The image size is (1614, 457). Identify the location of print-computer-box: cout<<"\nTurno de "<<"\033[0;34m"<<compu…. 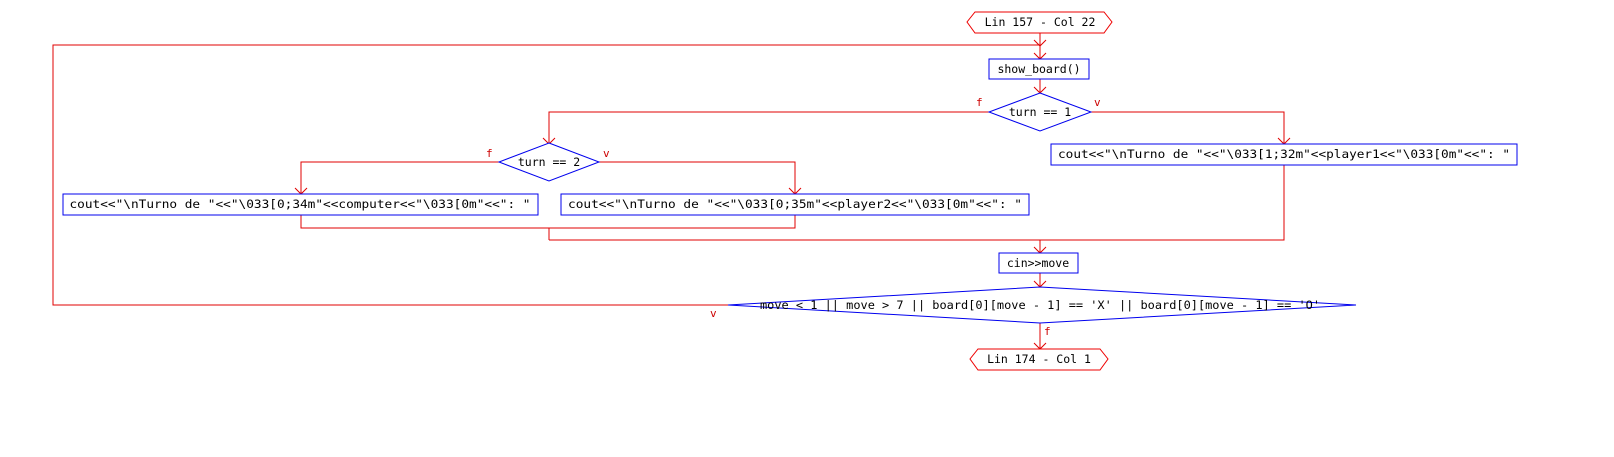
(300, 204).